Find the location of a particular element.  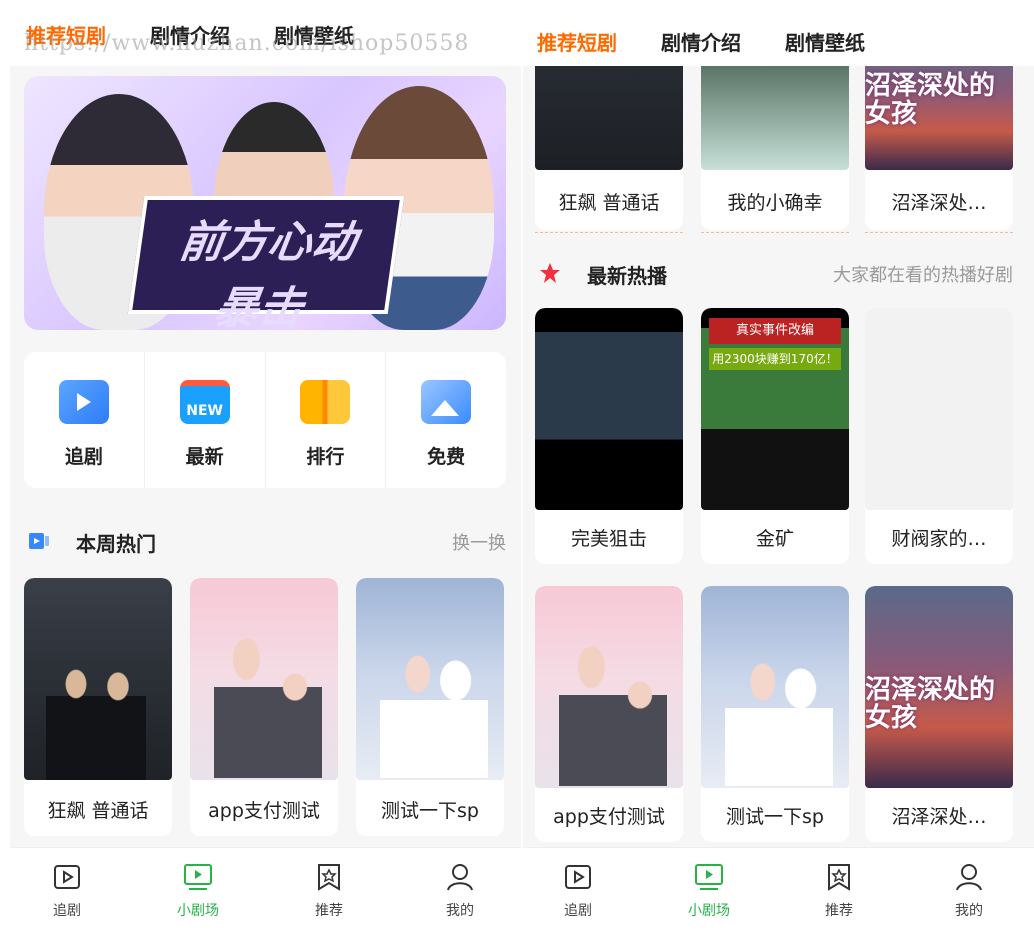

shortcut-grid: 追剧 NEW 最新 排行 免费 is located at coordinates (265, 420).